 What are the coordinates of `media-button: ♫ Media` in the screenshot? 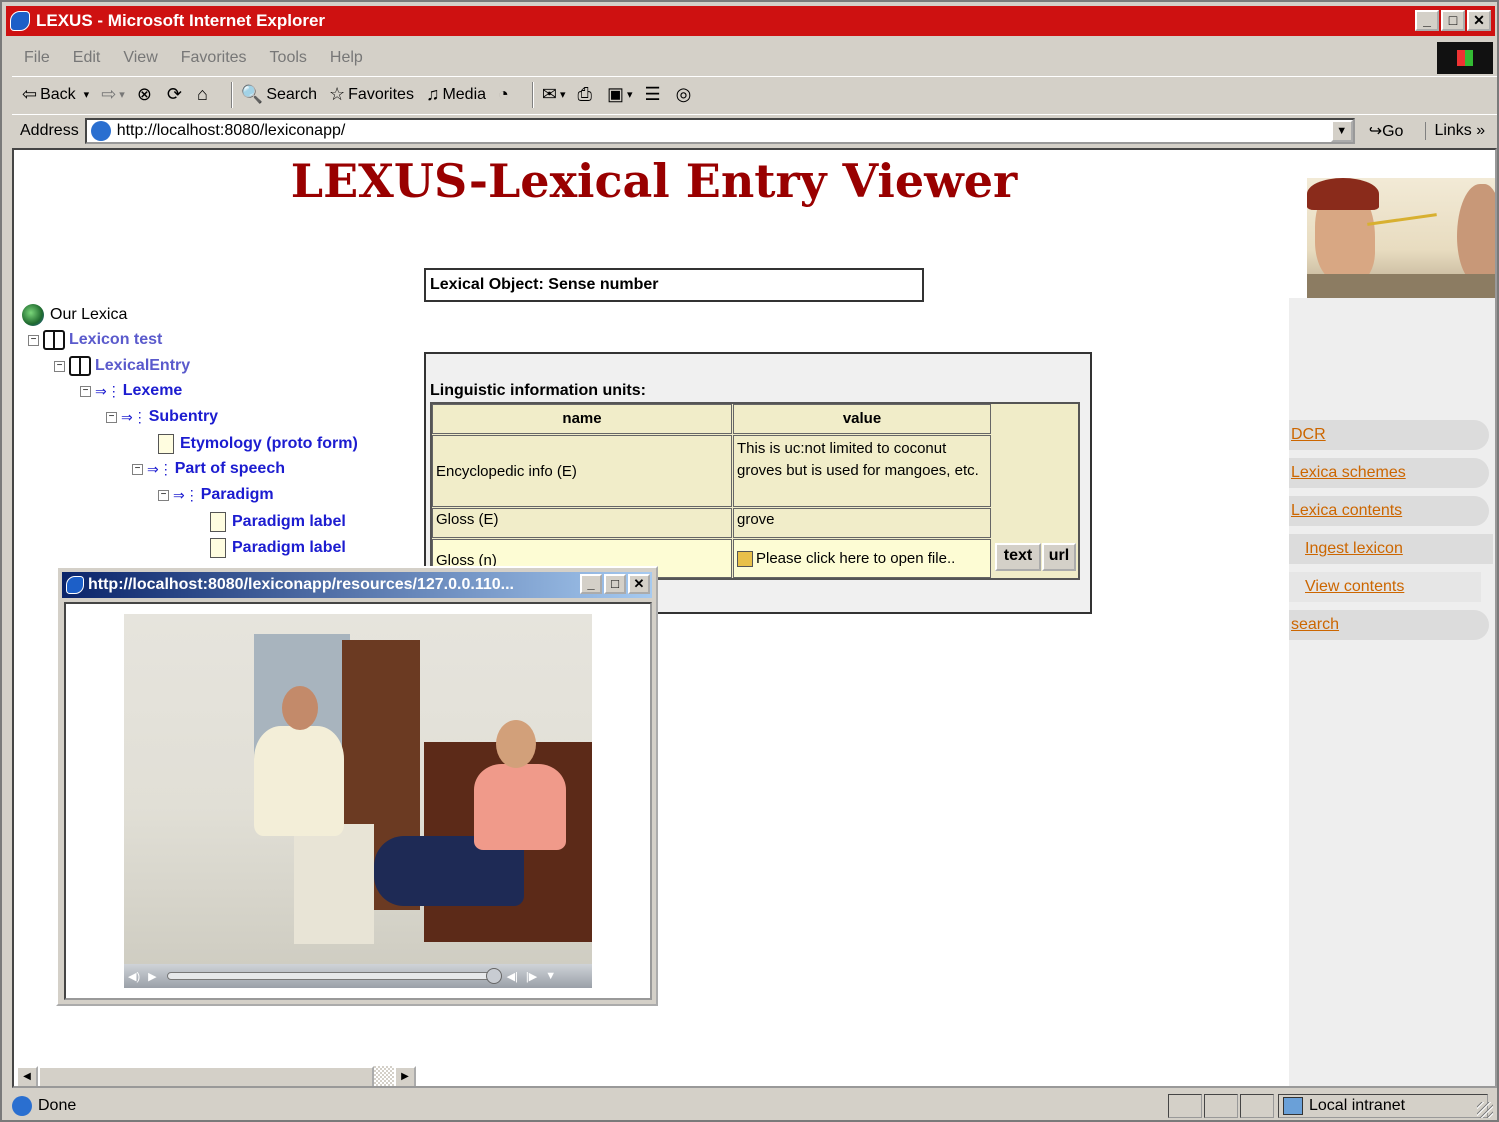 It's located at (456, 94).